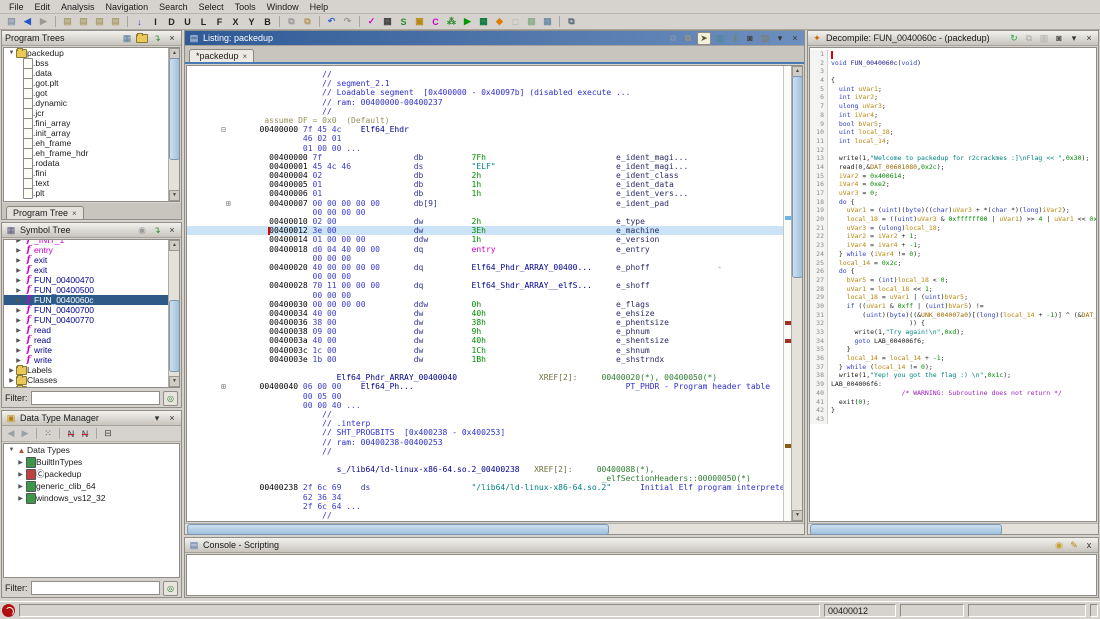 This screenshot has width=1100, height=619. What do you see at coordinates (953, 141) in the screenshot?
I see `decompiler-line-11: 11 int local_14;` at bounding box center [953, 141].